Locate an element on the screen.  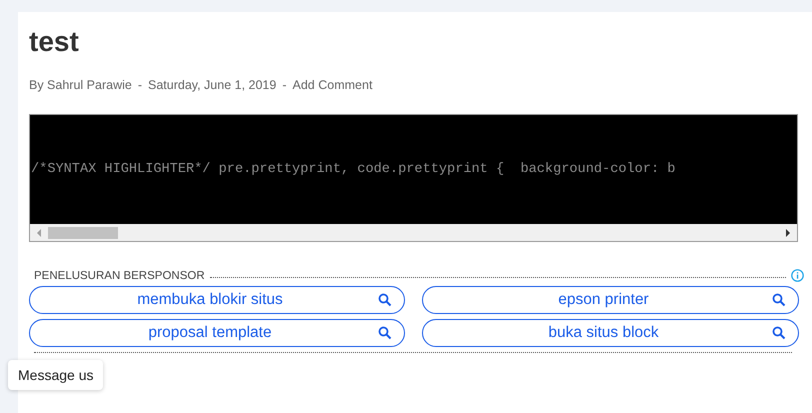
scroll-left-icon is located at coordinates (39, 232).